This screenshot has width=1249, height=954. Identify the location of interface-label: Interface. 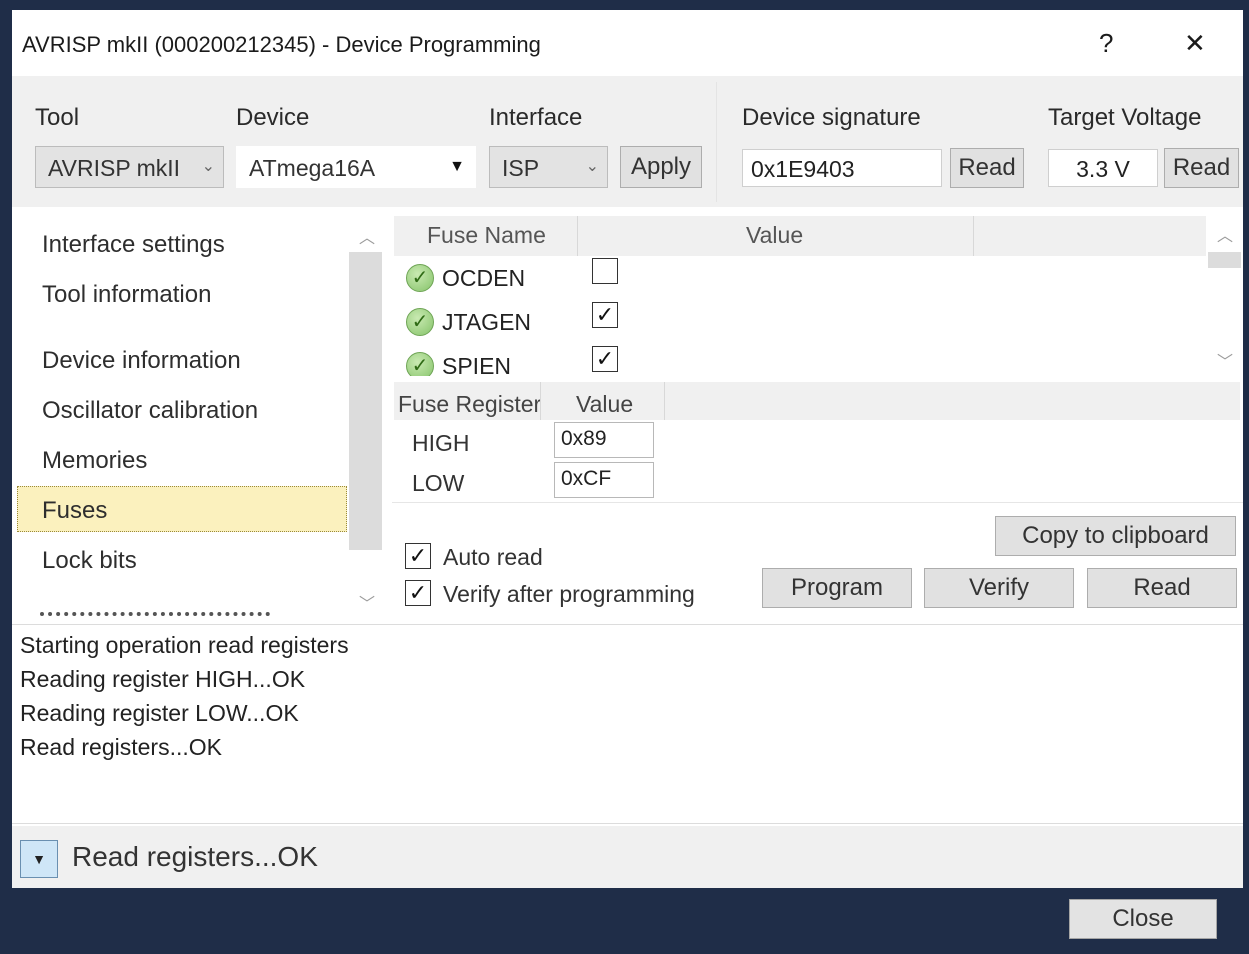
(536, 117).